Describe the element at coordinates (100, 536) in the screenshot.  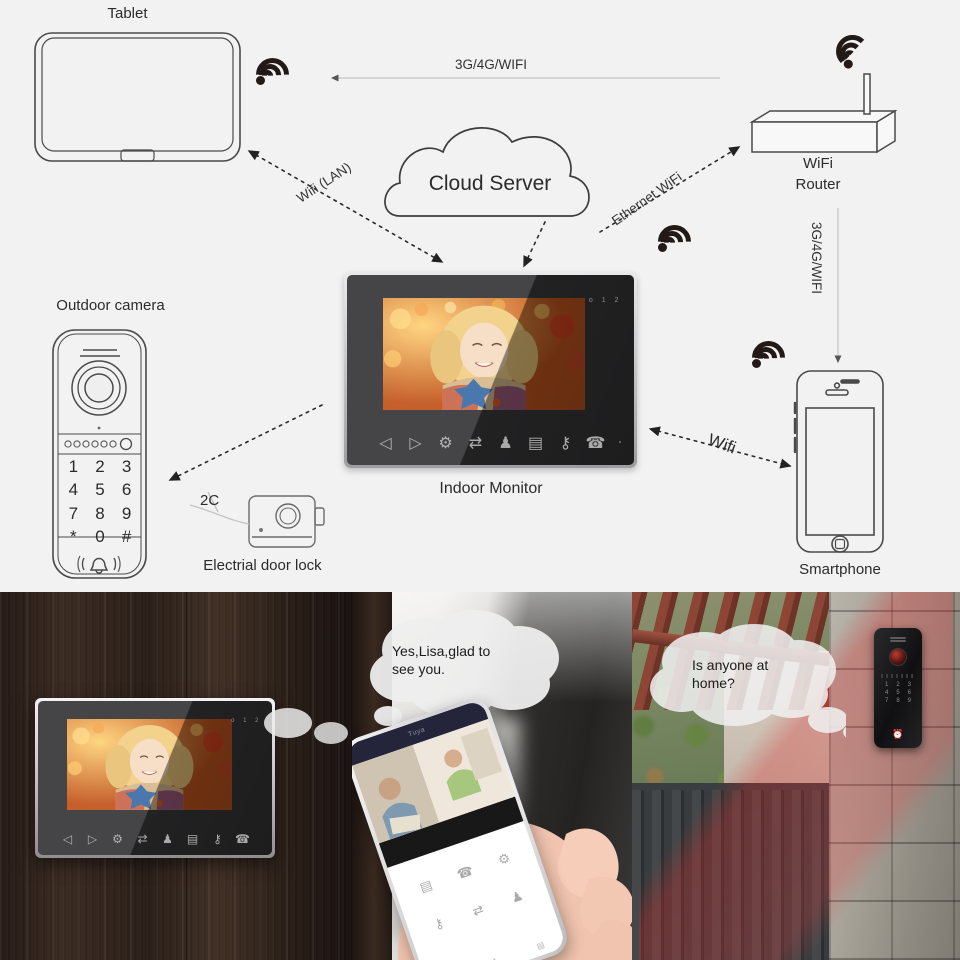
I see `keypad-key-0: 0` at that location.